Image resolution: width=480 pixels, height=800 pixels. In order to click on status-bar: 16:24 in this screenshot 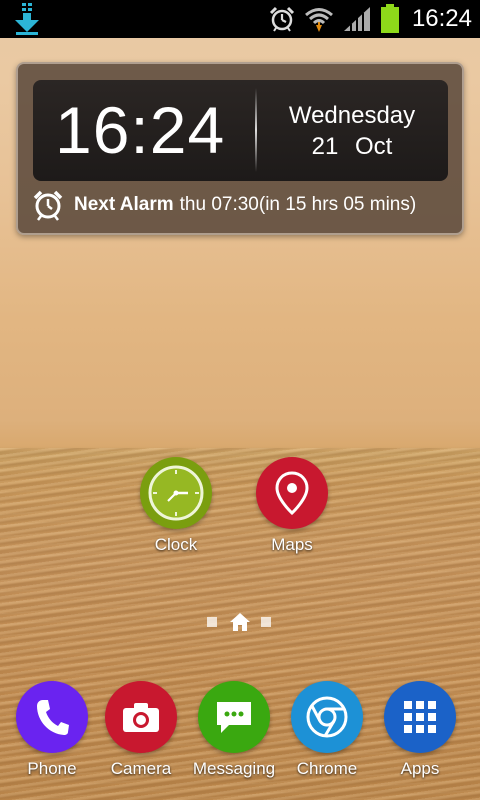, I will do `click(240, 19)`.